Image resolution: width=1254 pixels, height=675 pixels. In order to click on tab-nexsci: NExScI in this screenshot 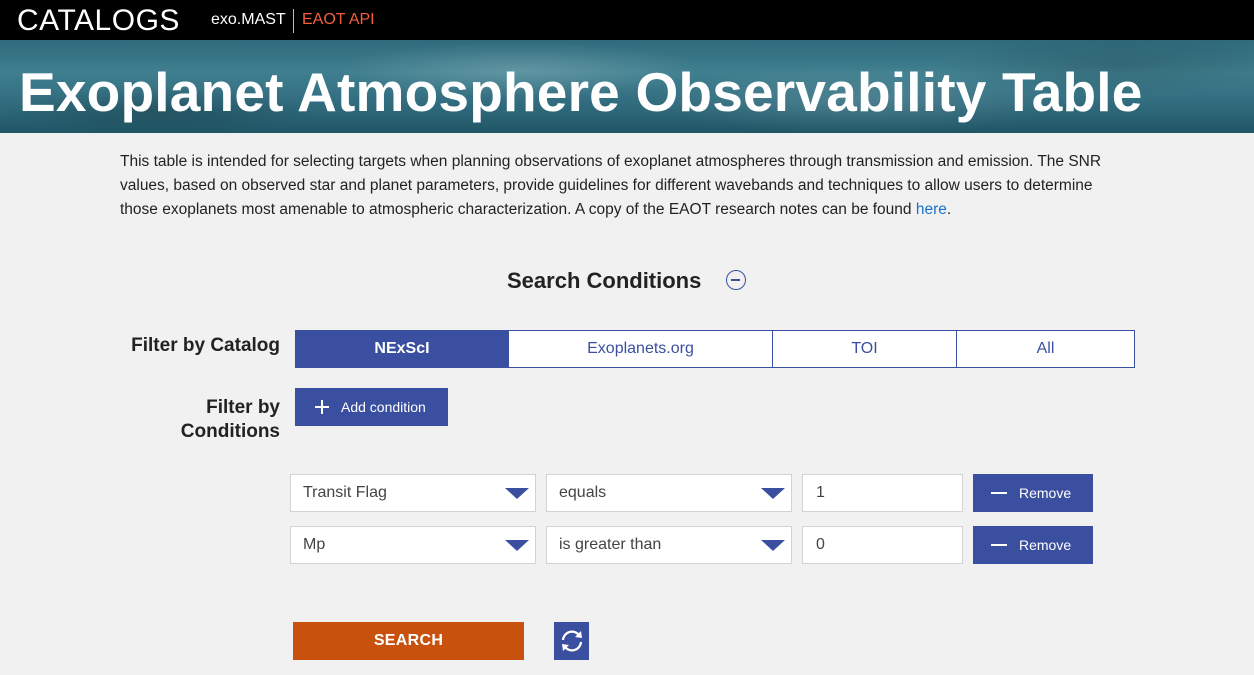, I will do `click(402, 349)`.